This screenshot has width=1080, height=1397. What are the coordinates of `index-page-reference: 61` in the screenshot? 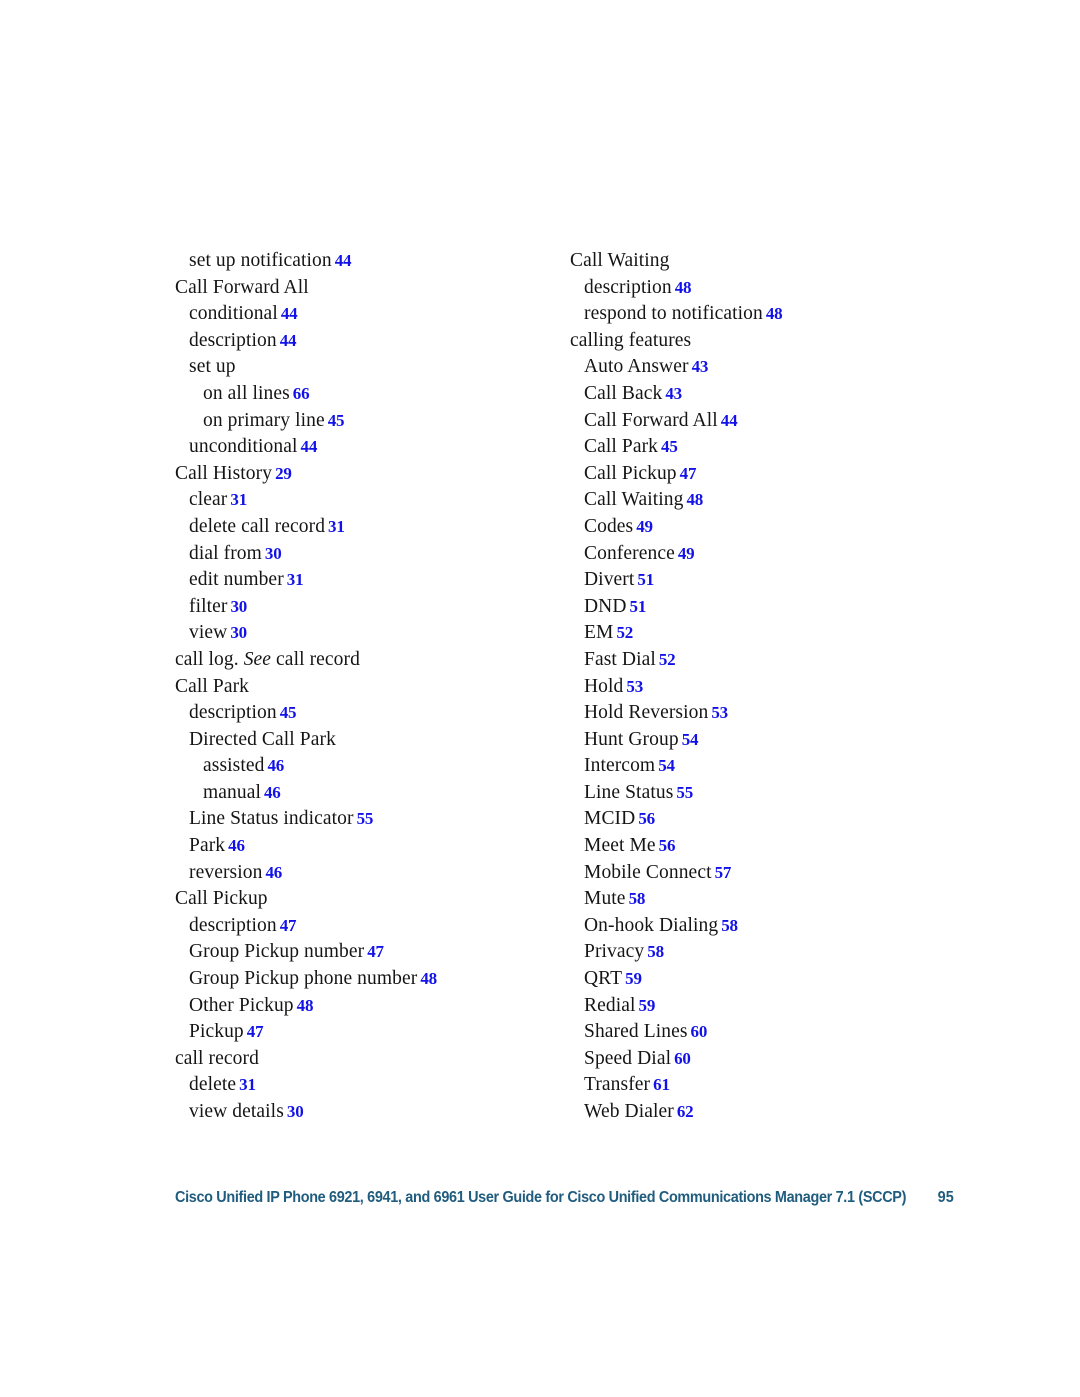 It's located at (661, 1084).